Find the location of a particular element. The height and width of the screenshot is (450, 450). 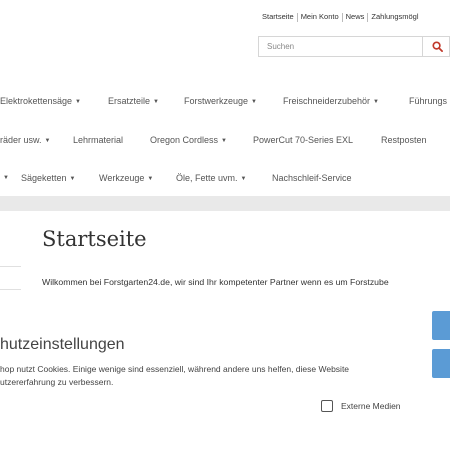

external-media-checkbox is located at coordinates (327, 406).